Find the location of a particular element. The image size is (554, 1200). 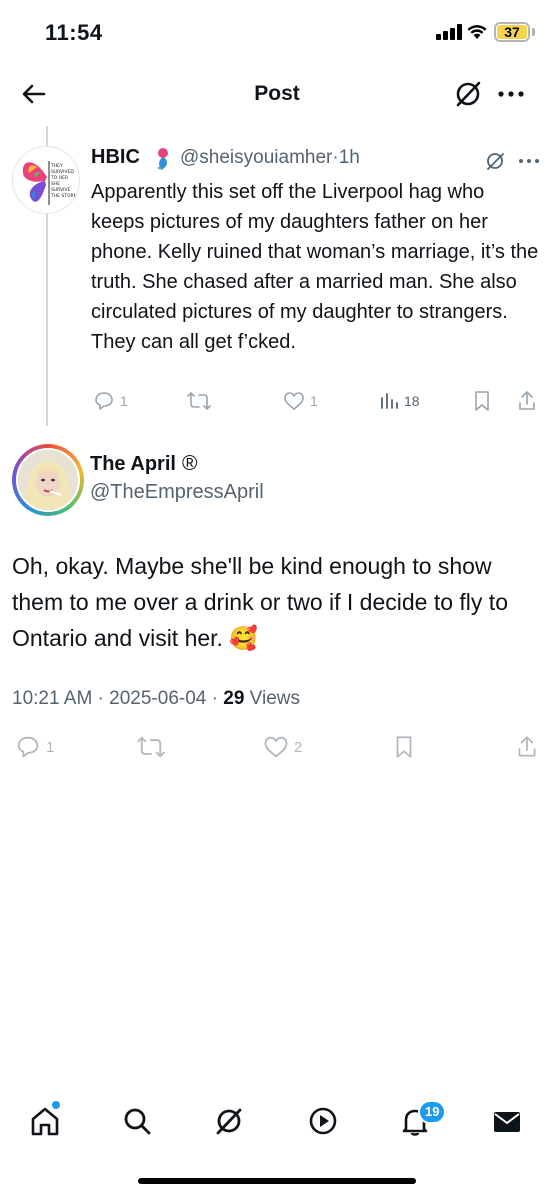

battery-level: 37 is located at coordinates (512, 32).